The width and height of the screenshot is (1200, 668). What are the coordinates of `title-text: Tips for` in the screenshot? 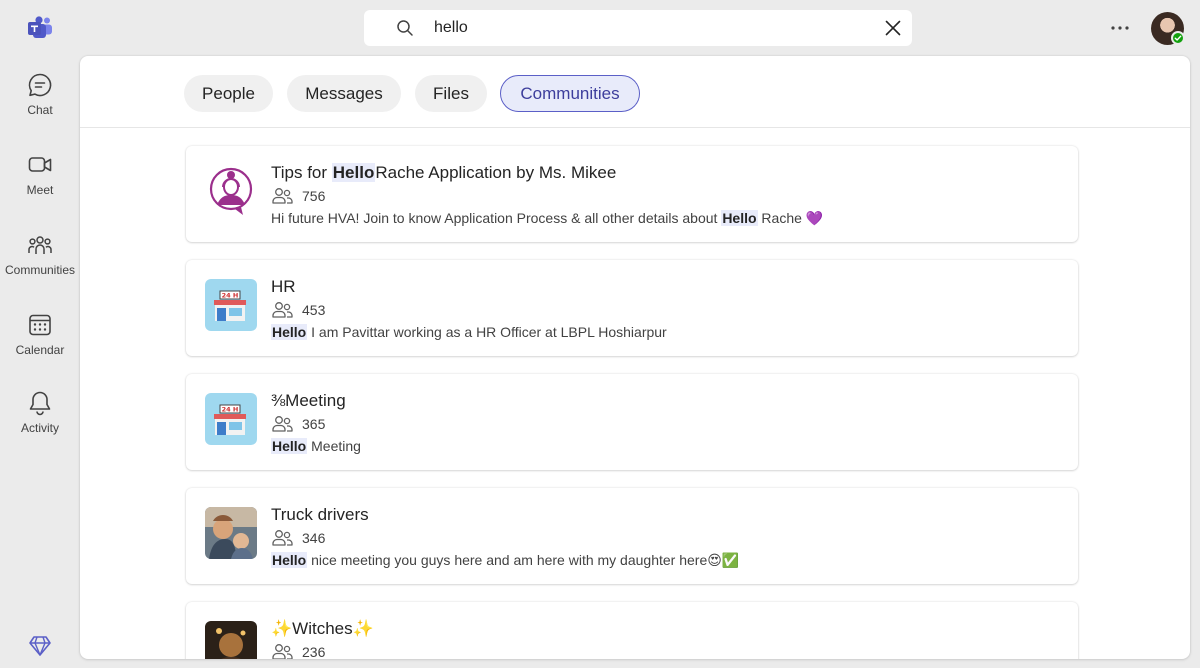 It's located at (301, 172).